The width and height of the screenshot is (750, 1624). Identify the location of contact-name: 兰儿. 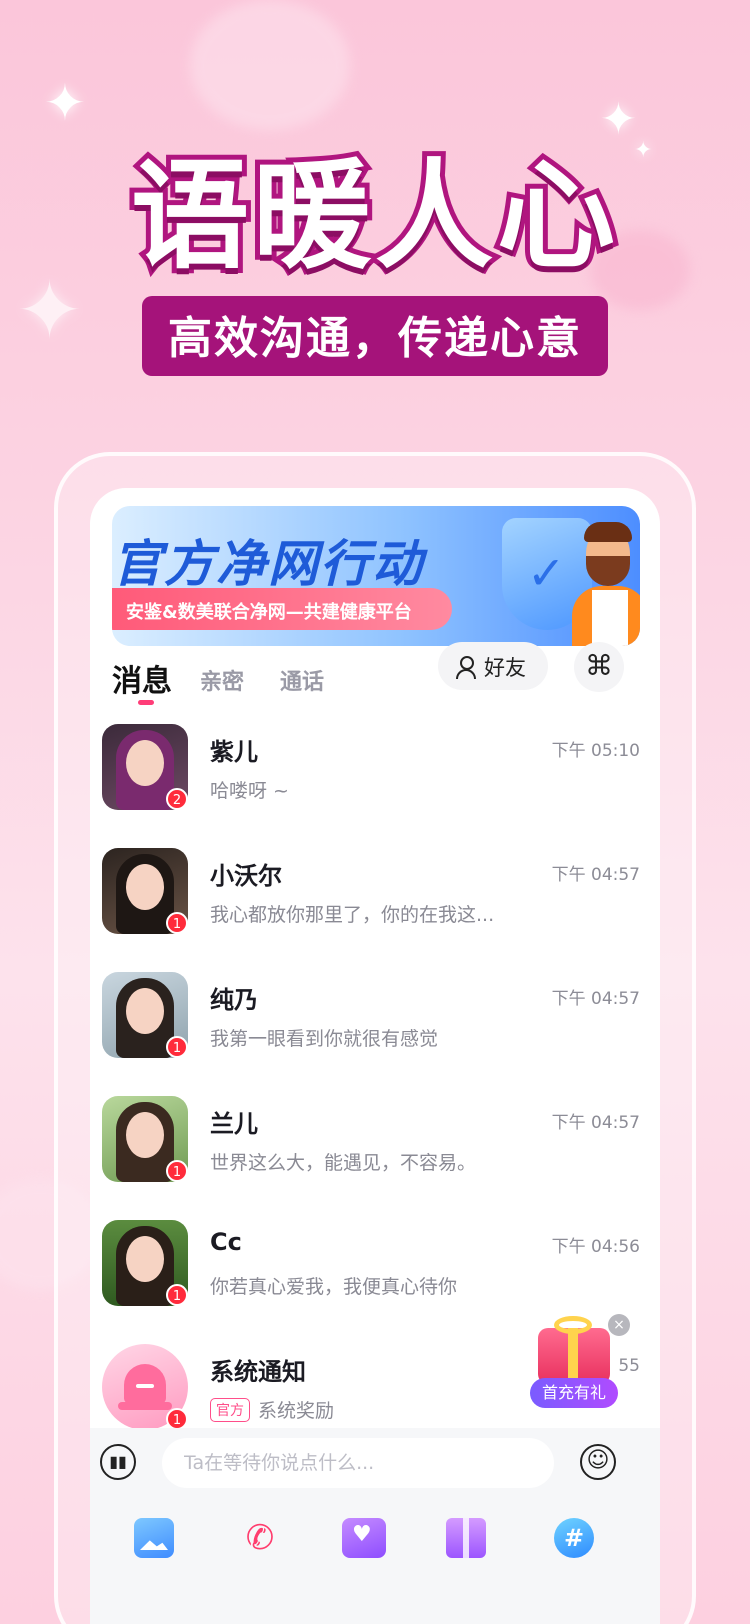
(234, 1124).